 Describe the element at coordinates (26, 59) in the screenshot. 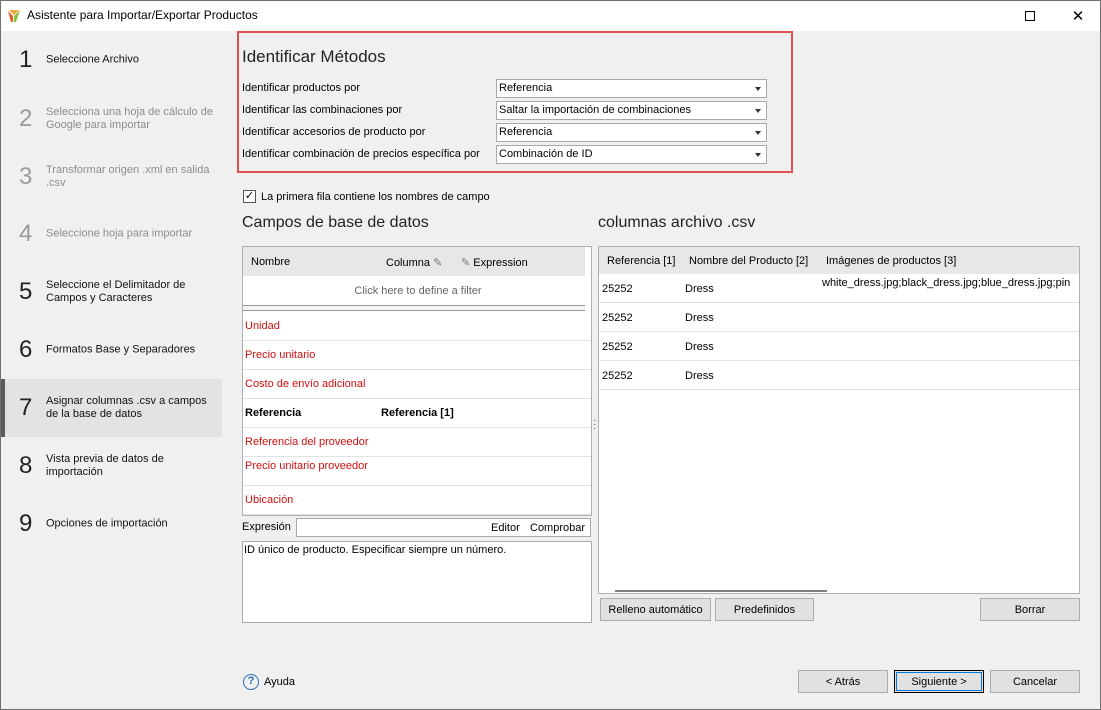

I see `step-number: 1` at that location.